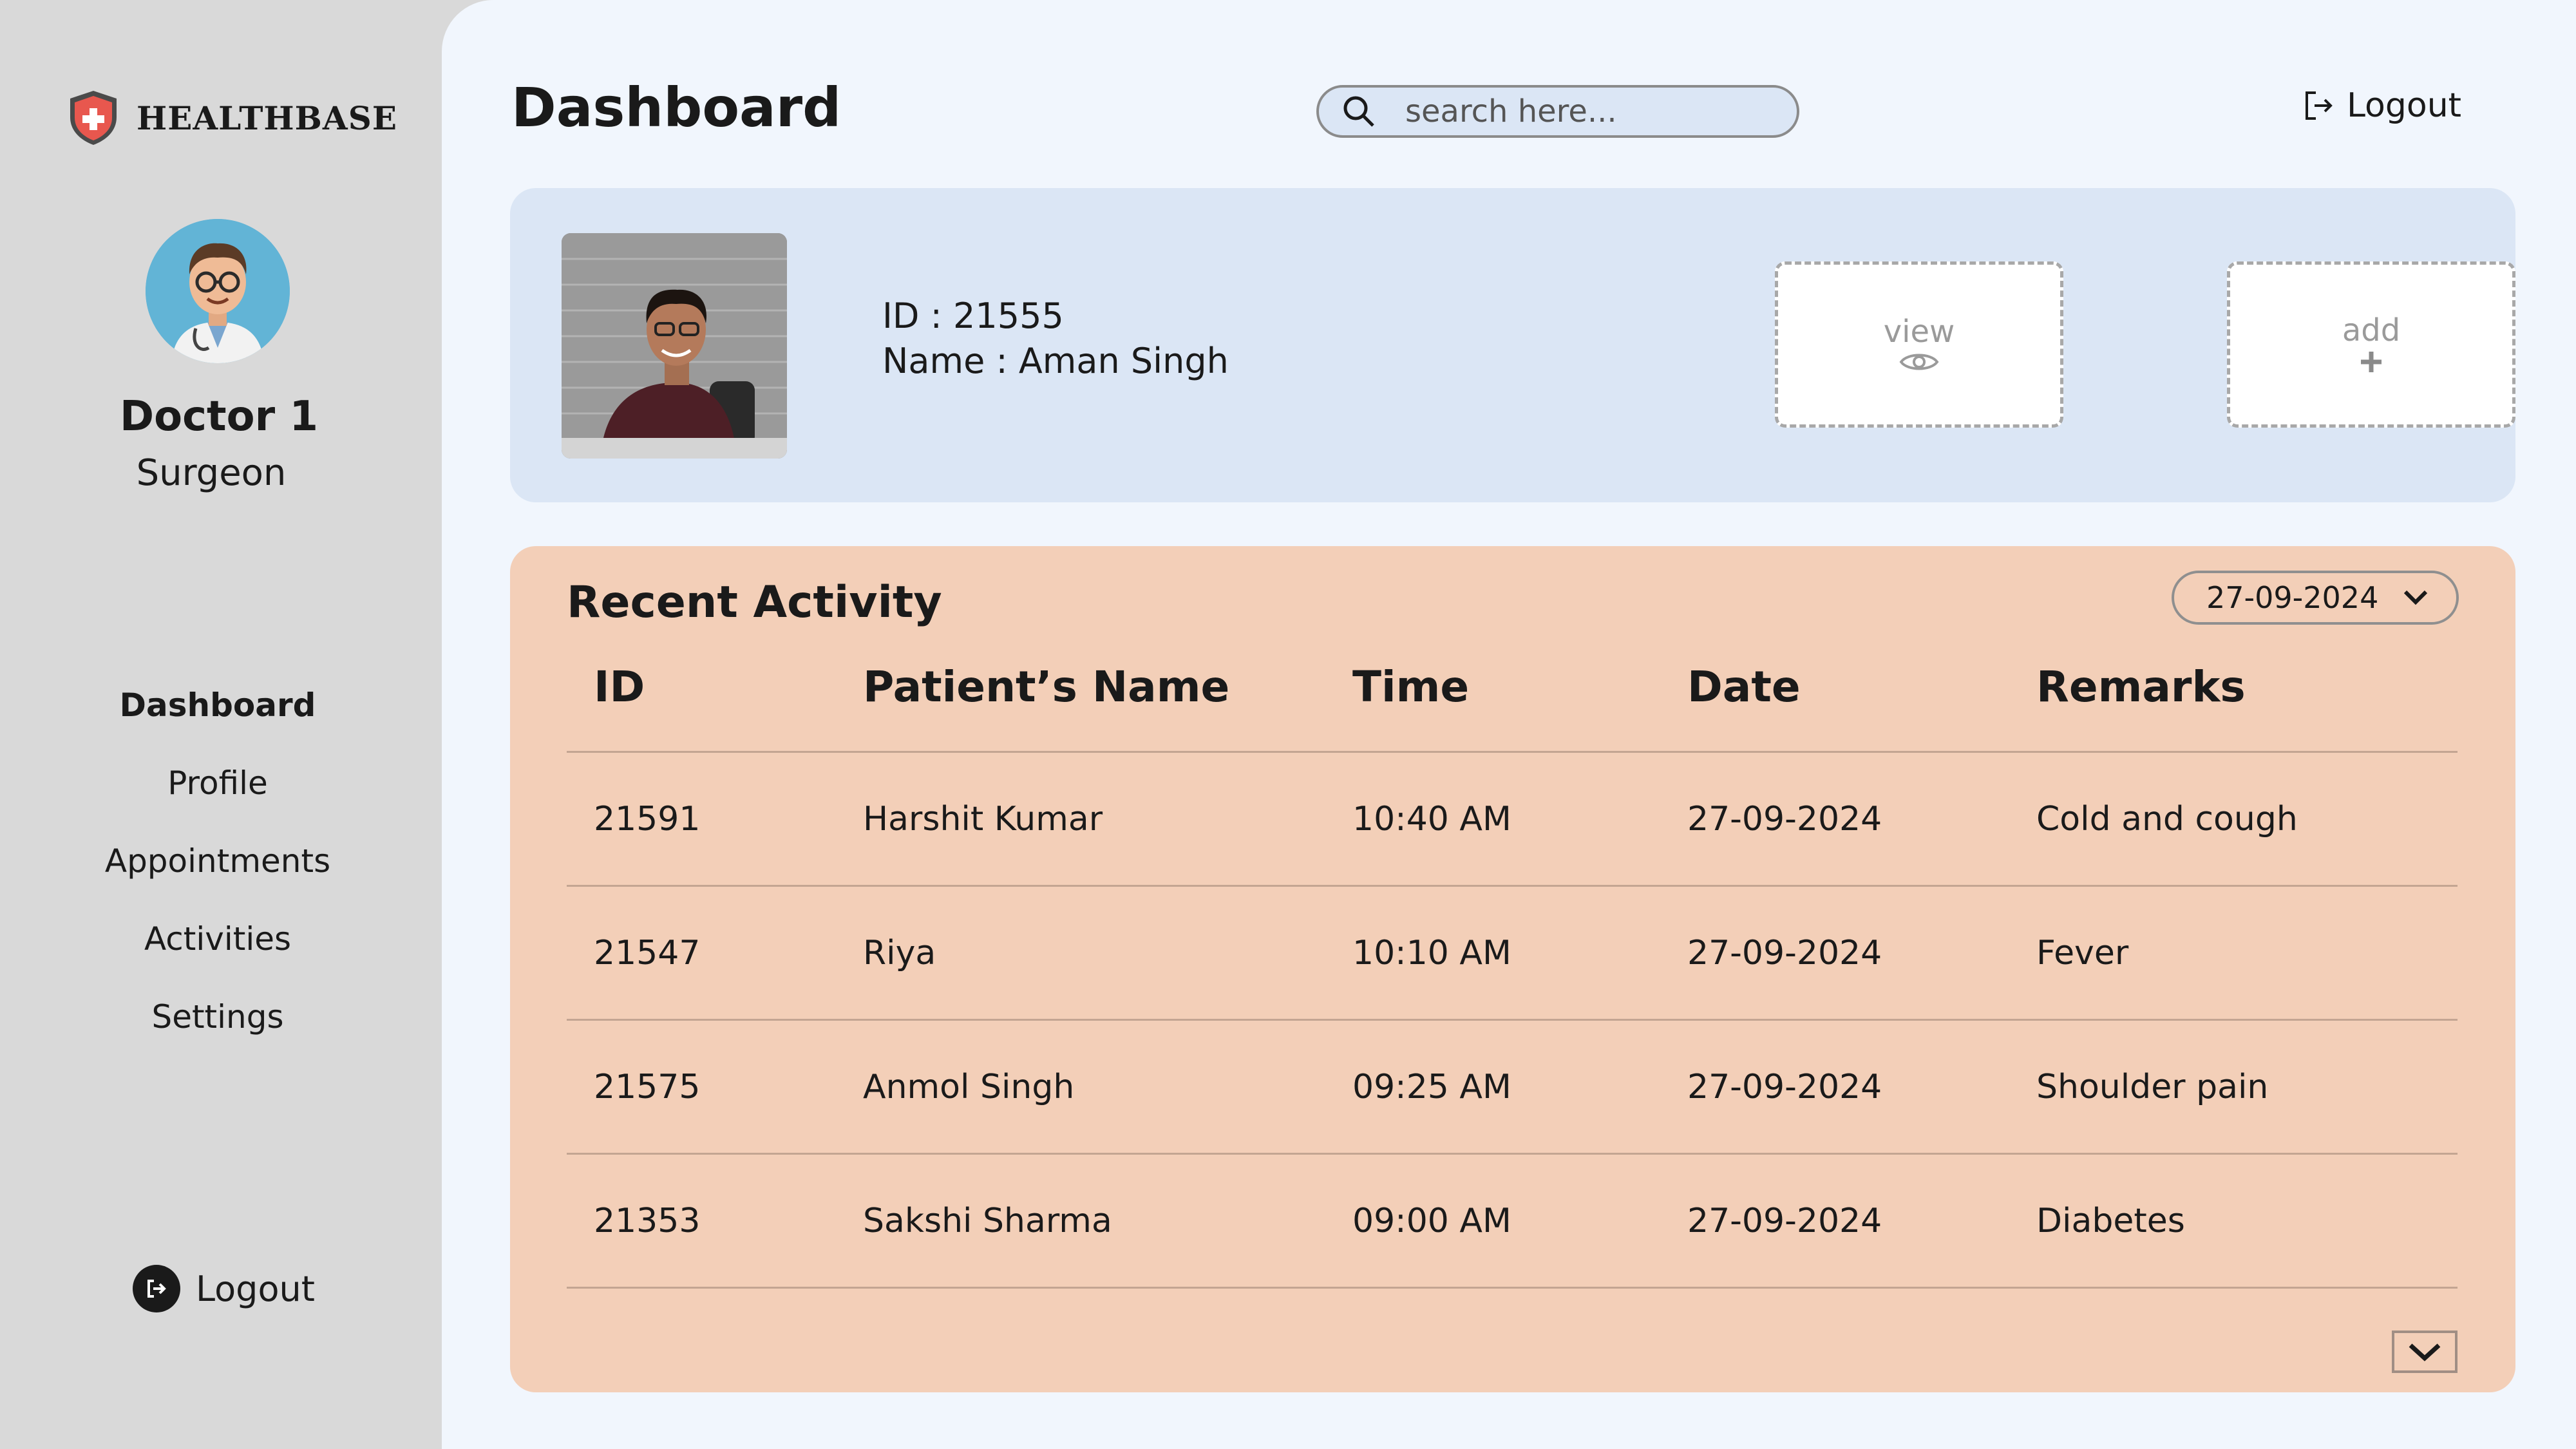 Image resolution: width=2576 pixels, height=1449 pixels. Describe the element at coordinates (2404, 105) in the screenshot. I see `header-logout-label: Logout` at that location.